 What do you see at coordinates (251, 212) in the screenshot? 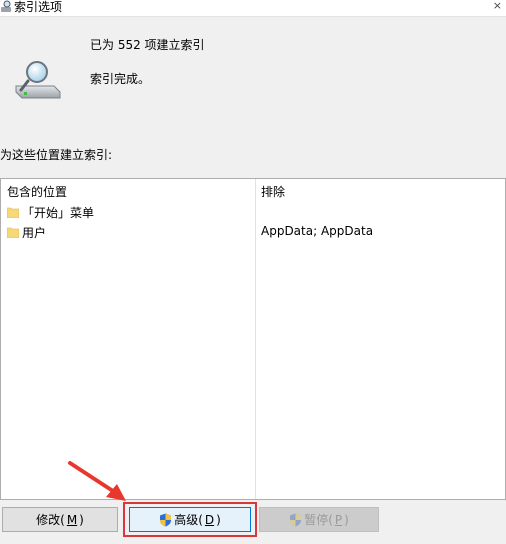
I see `table-row: 「开始」菜单` at bounding box center [251, 212].